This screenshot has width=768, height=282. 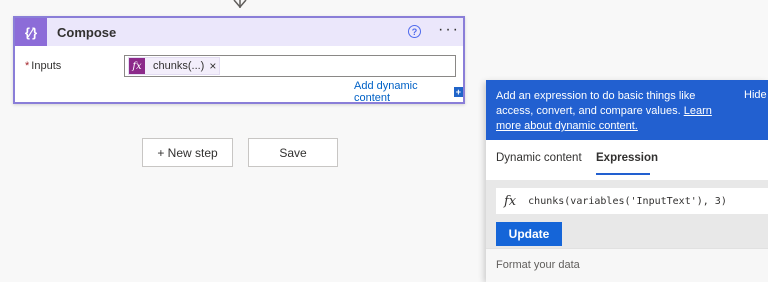 I want to click on hide-button: Hide, so click(x=755, y=95).